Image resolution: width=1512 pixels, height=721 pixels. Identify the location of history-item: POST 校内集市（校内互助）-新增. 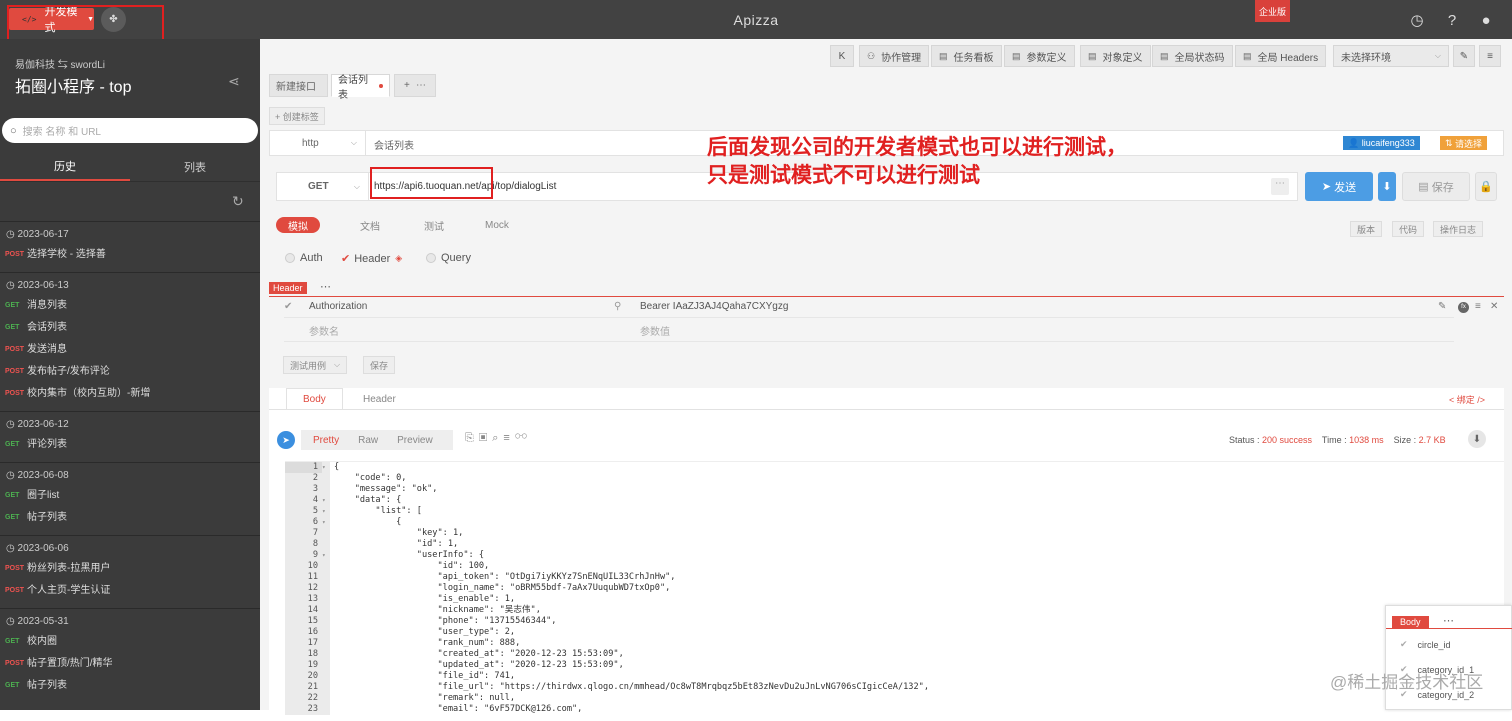
(130, 394).